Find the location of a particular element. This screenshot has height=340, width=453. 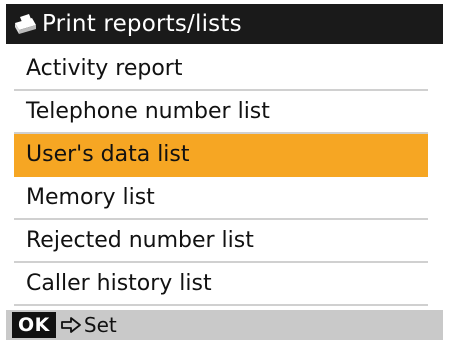

ok-key-badge: OK is located at coordinates (34, 325).